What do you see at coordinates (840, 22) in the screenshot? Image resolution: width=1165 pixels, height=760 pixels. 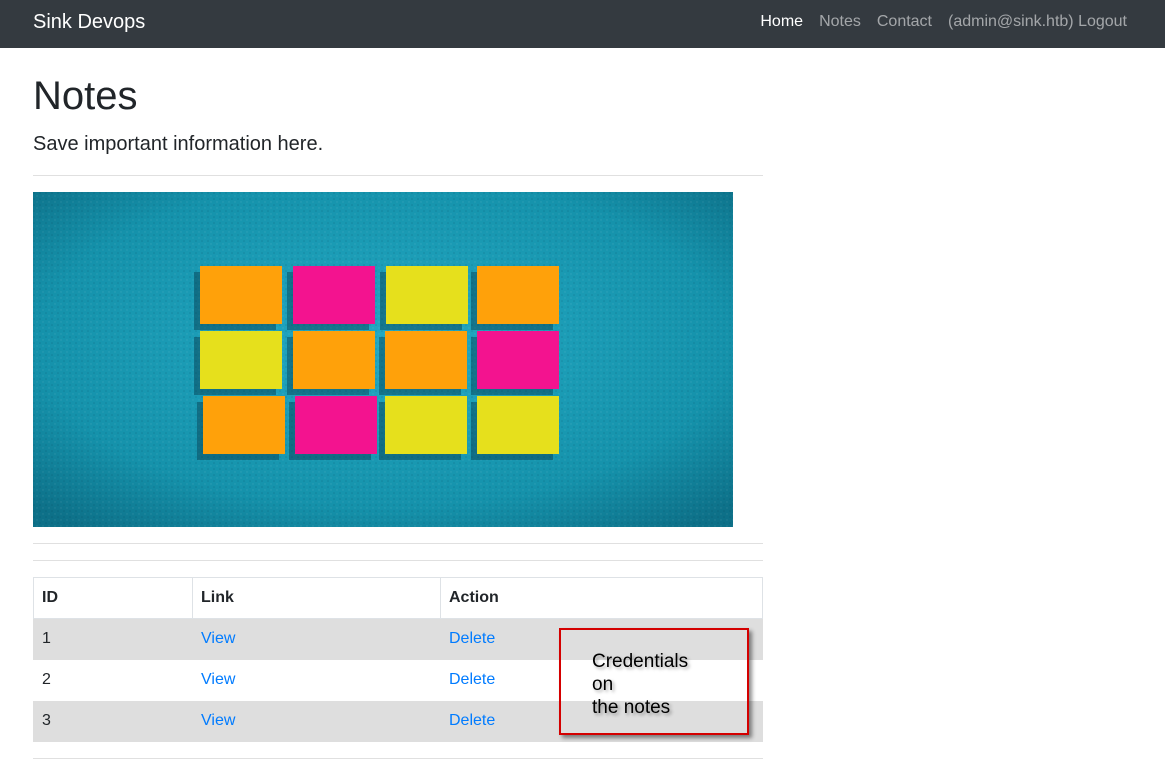 I see `nav-notes-link: Notes` at bounding box center [840, 22].